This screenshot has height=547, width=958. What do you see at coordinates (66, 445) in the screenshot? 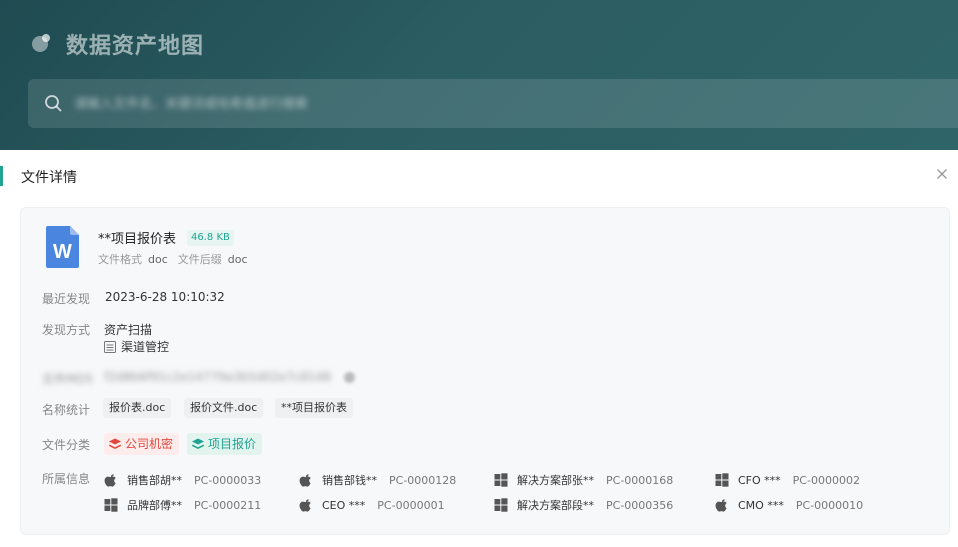
I see `category-label: 文件分类` at bounding box center [66, 445].